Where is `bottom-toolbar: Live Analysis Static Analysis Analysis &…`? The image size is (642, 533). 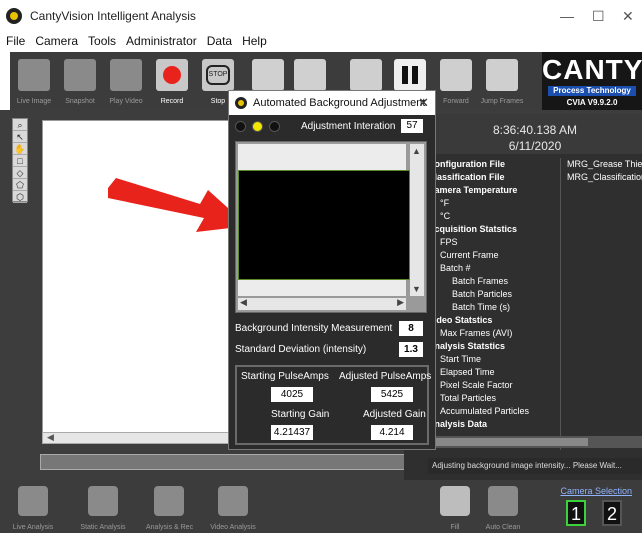
bottom-toolbar: Live Analysis Static Analysis Analysis &… is located at coordinates (321, 506).